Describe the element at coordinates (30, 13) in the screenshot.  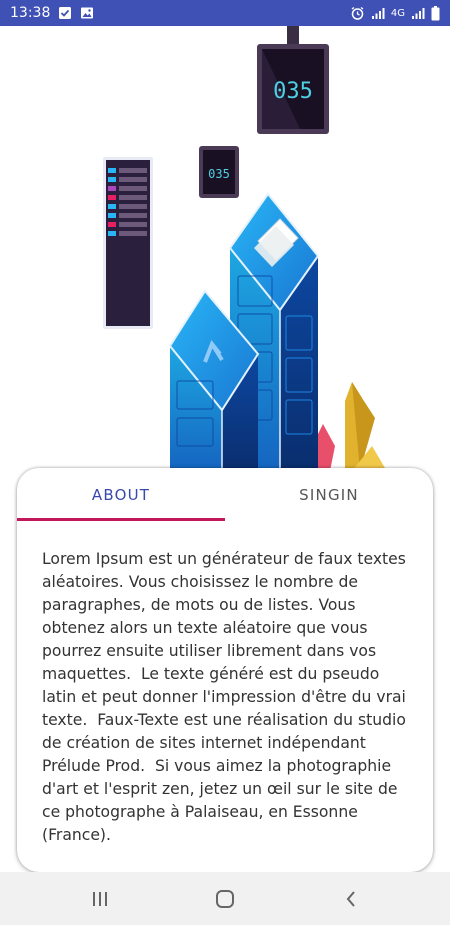
I see `status-time: 13:38` at that location.